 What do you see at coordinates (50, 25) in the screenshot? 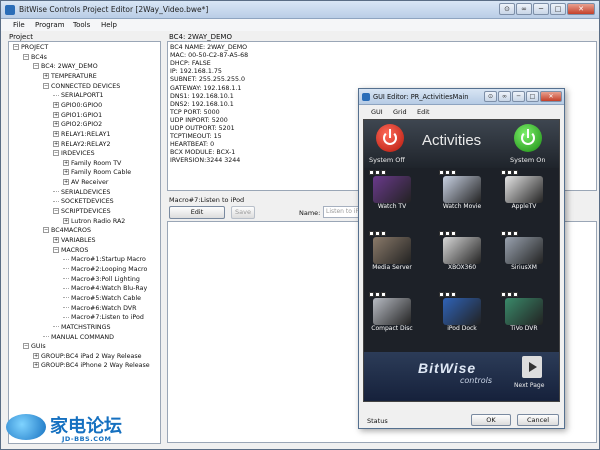
I see `menu-program: Program` at bounding box center [50, 25].